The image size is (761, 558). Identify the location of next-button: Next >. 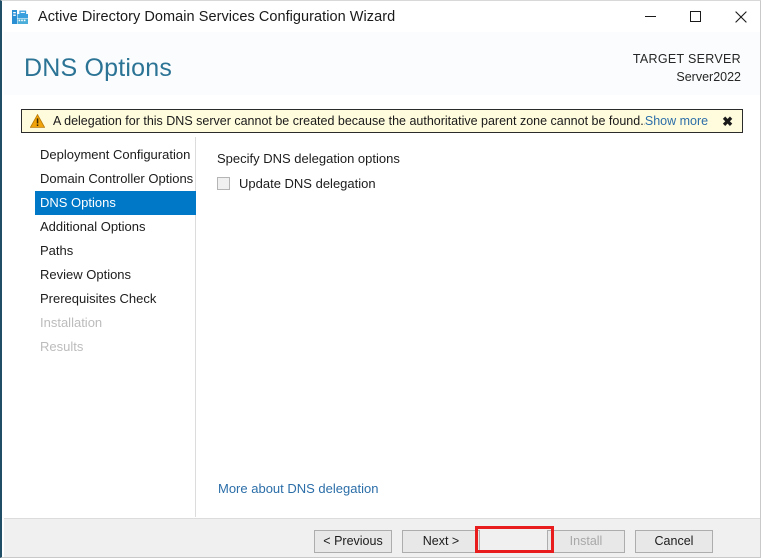
(441, 541).